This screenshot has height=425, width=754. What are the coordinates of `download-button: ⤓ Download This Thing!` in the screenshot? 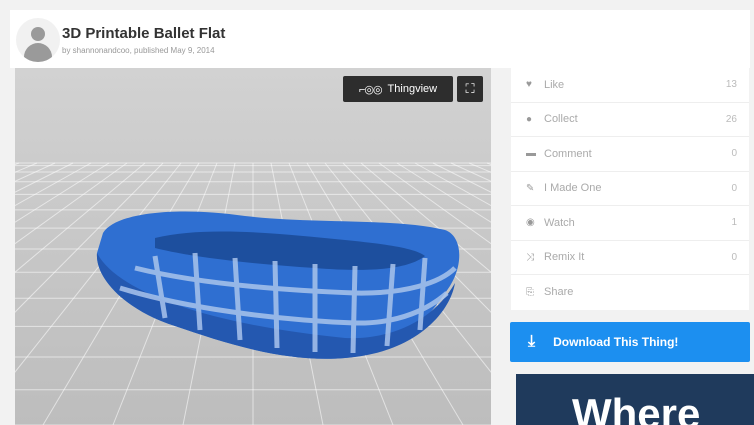 It's located at (630, 342).